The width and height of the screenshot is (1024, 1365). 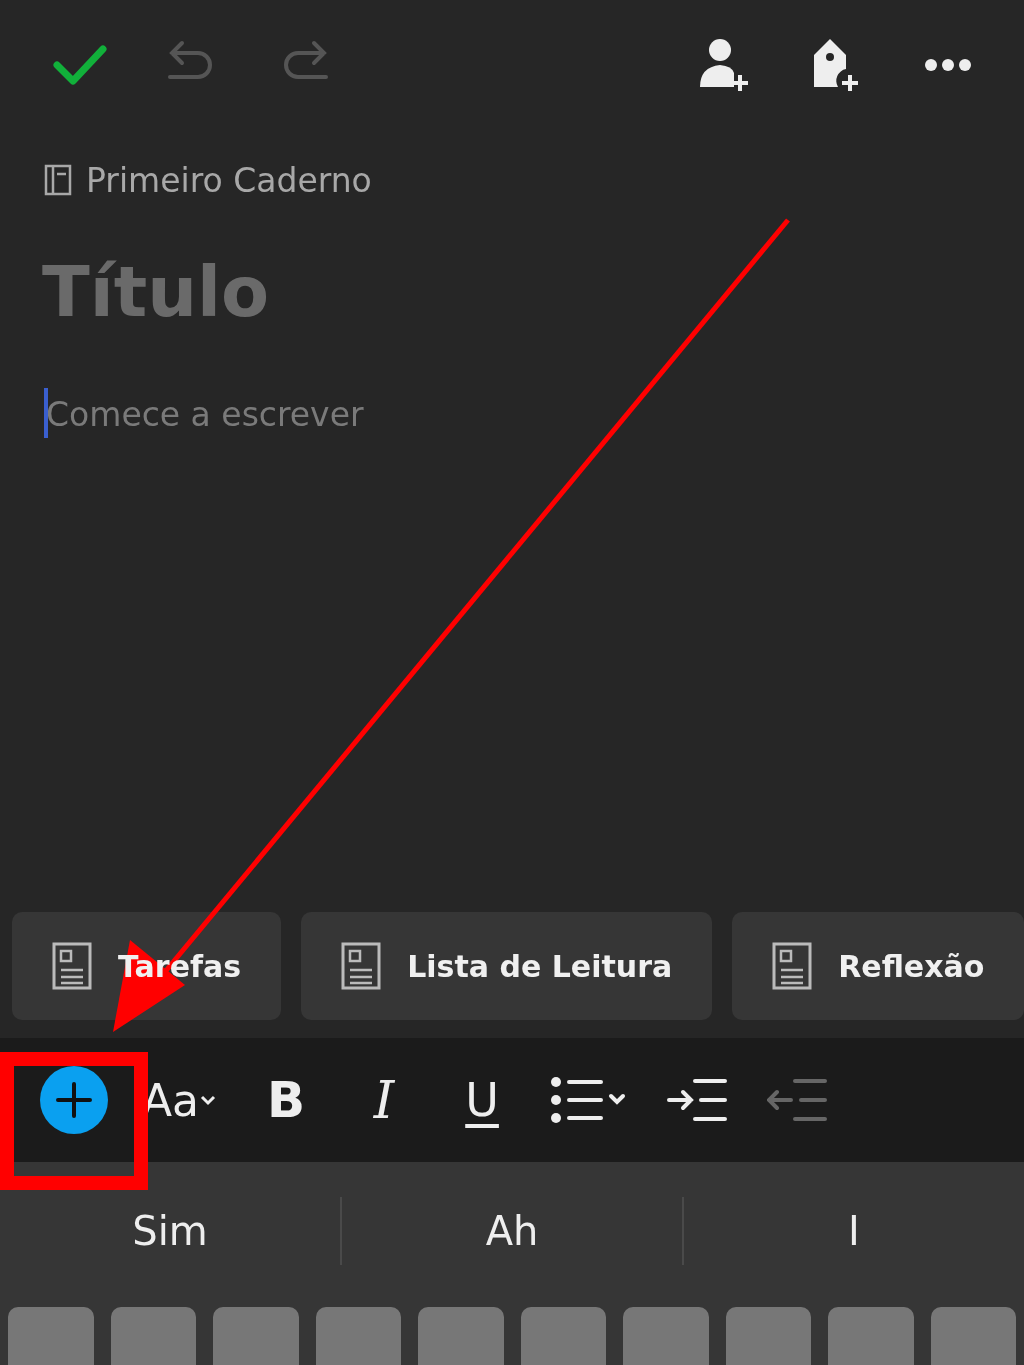 I want to click on word-suggestion: I, so click(x=854, y=1231).